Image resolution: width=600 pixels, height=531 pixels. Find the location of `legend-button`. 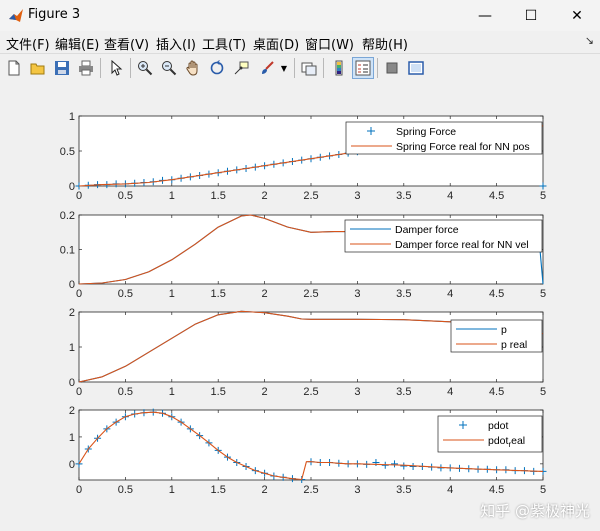

legend-button is located at coordinates (363, 68).